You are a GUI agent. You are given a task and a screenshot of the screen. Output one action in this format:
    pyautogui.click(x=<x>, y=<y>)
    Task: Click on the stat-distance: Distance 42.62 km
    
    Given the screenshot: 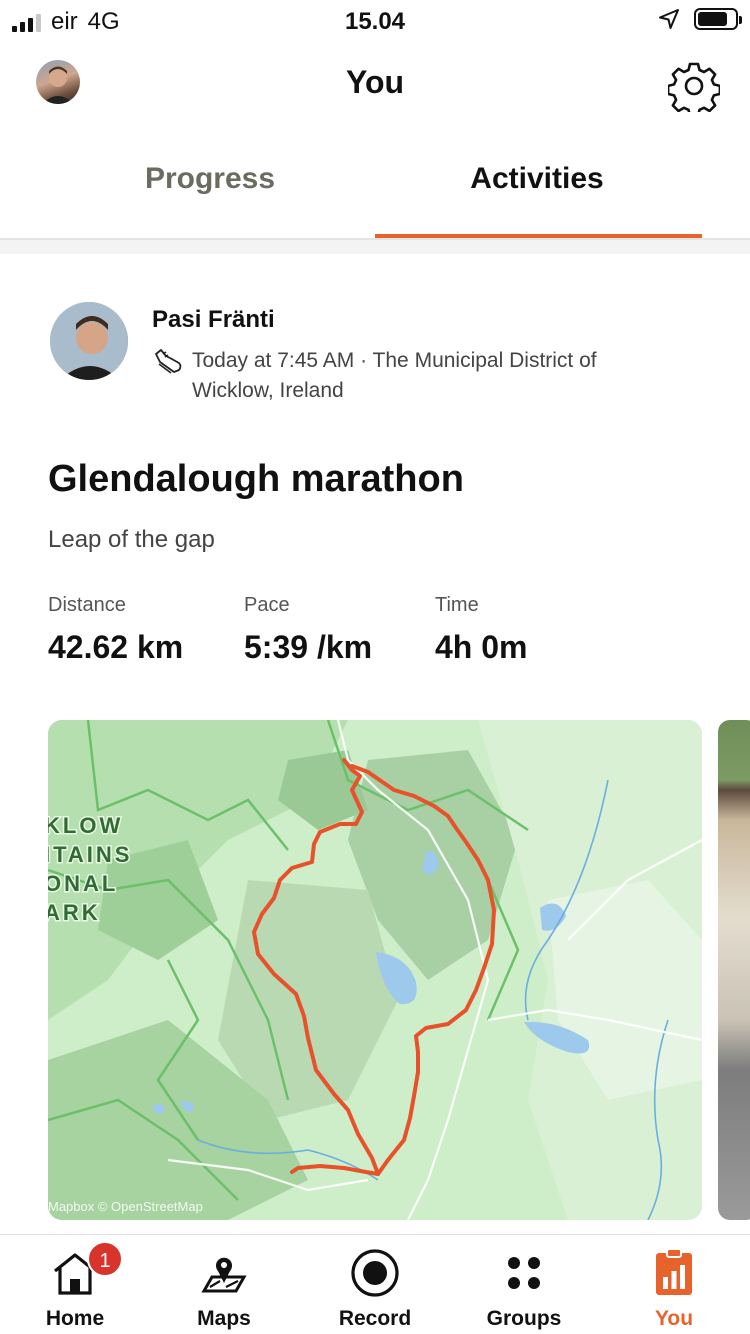 What is the action you would take?
    pyautogui.click(x=115, y=630)
    